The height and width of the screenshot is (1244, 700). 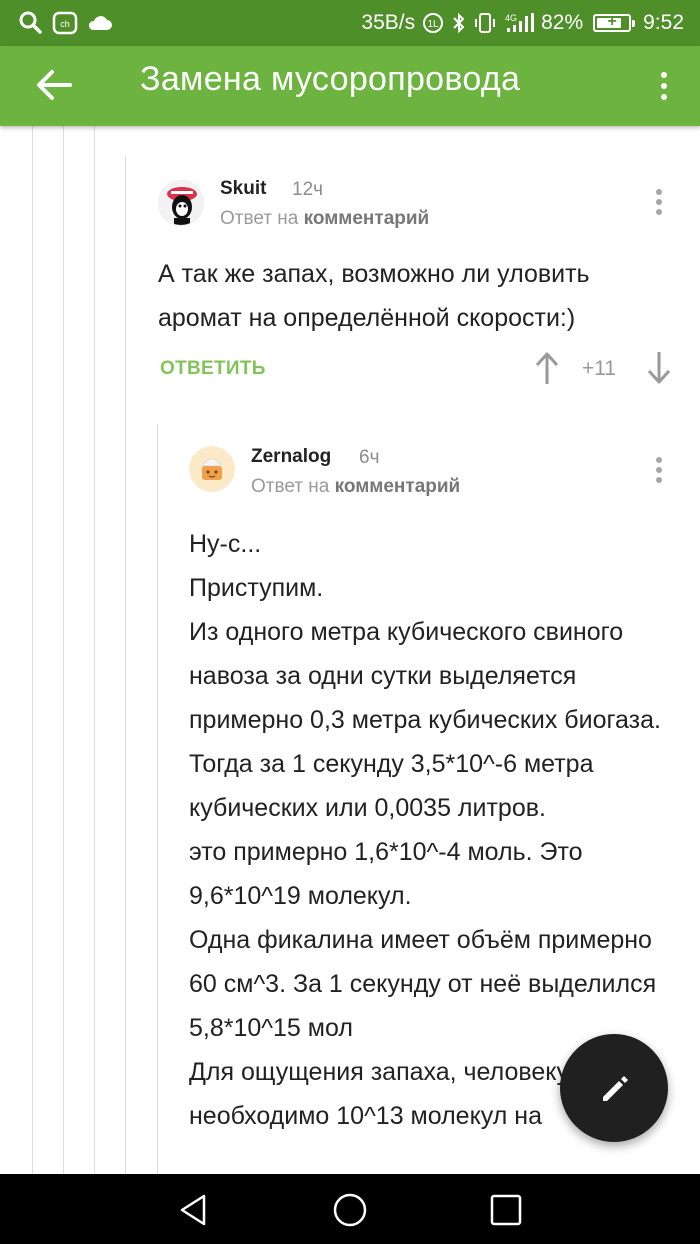 I want to click on signal-4g-icon: 4G, so click(x=520, y=22).